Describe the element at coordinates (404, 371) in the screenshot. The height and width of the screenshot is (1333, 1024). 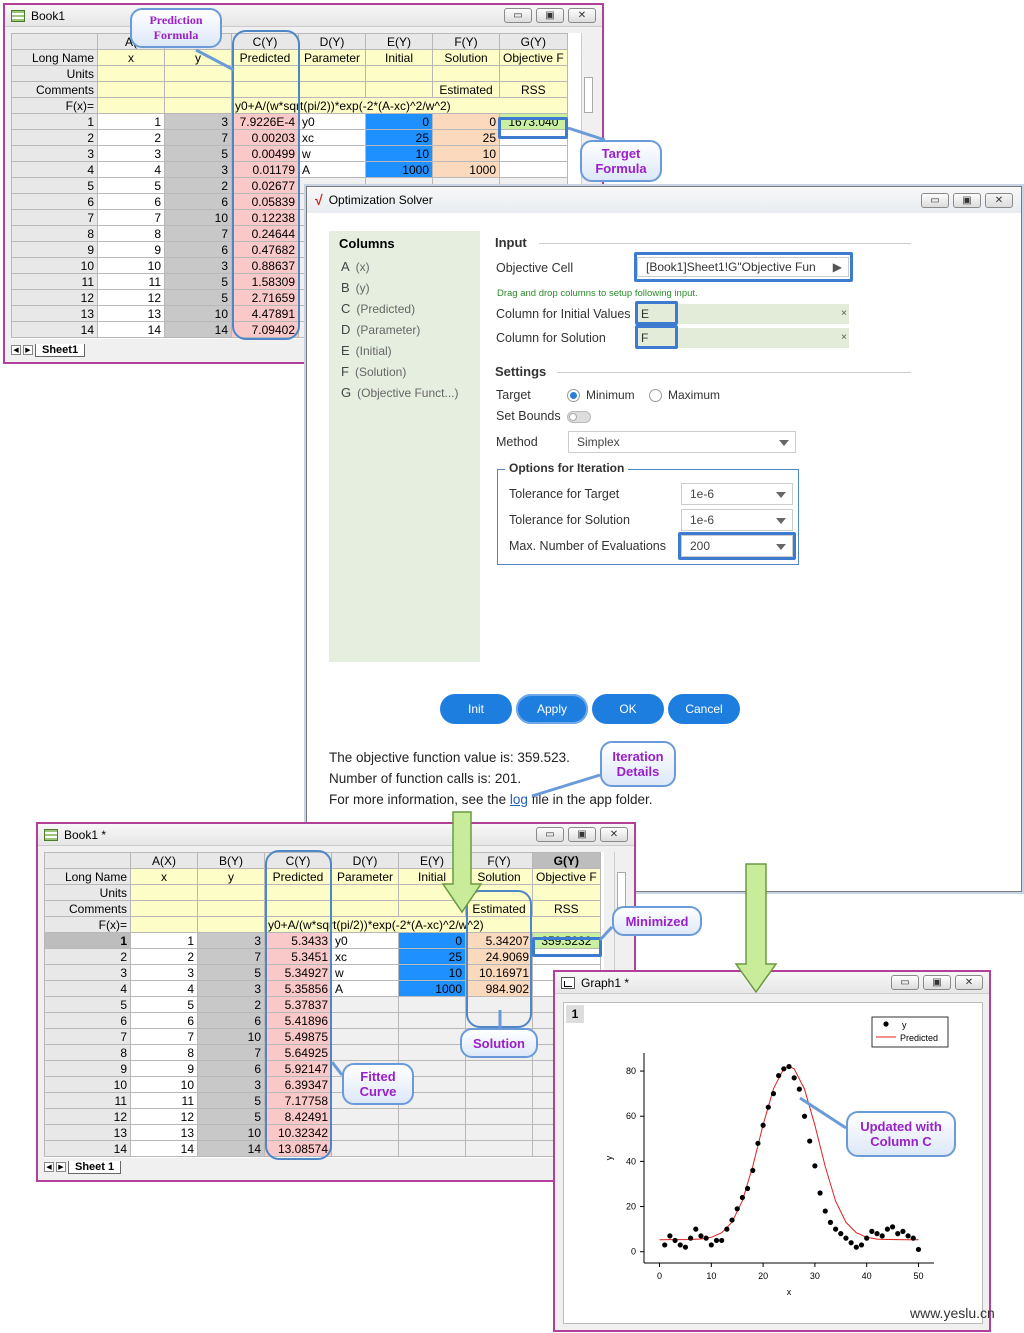
I see `column-item-f: F (Solution)` at that location.